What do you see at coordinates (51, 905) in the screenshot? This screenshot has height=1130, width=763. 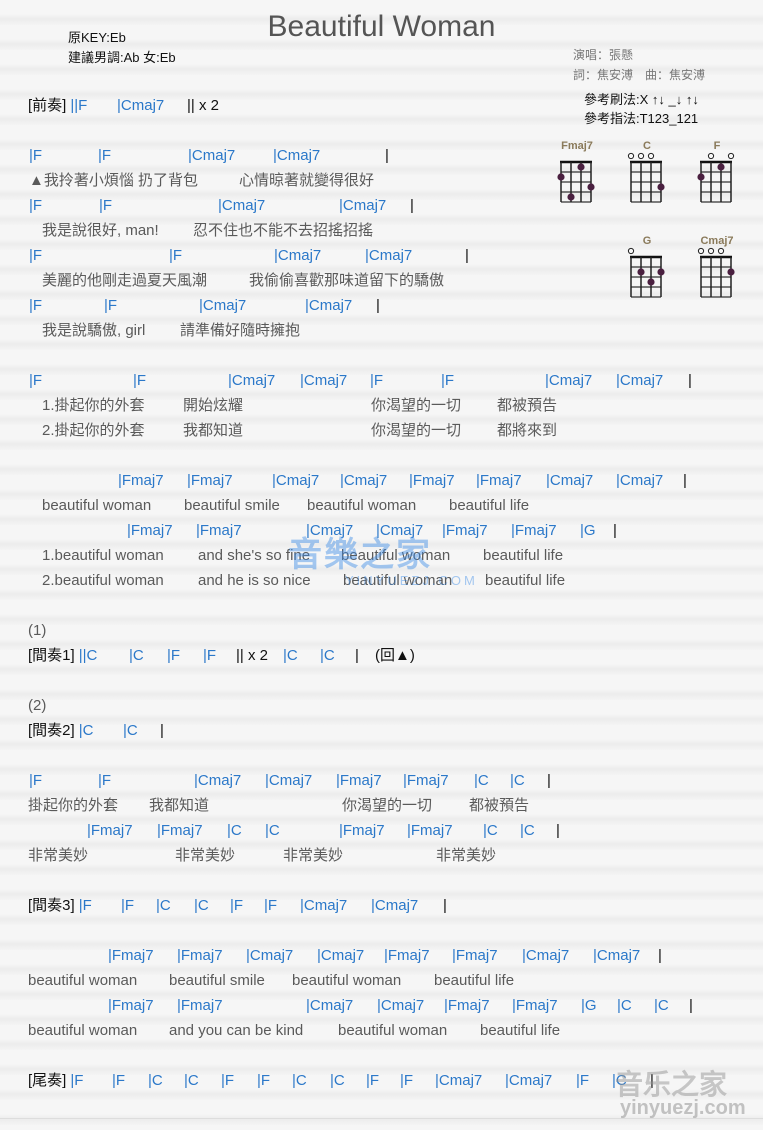 I see `section-label: [間奏3]` at bounding box center [51, 905].